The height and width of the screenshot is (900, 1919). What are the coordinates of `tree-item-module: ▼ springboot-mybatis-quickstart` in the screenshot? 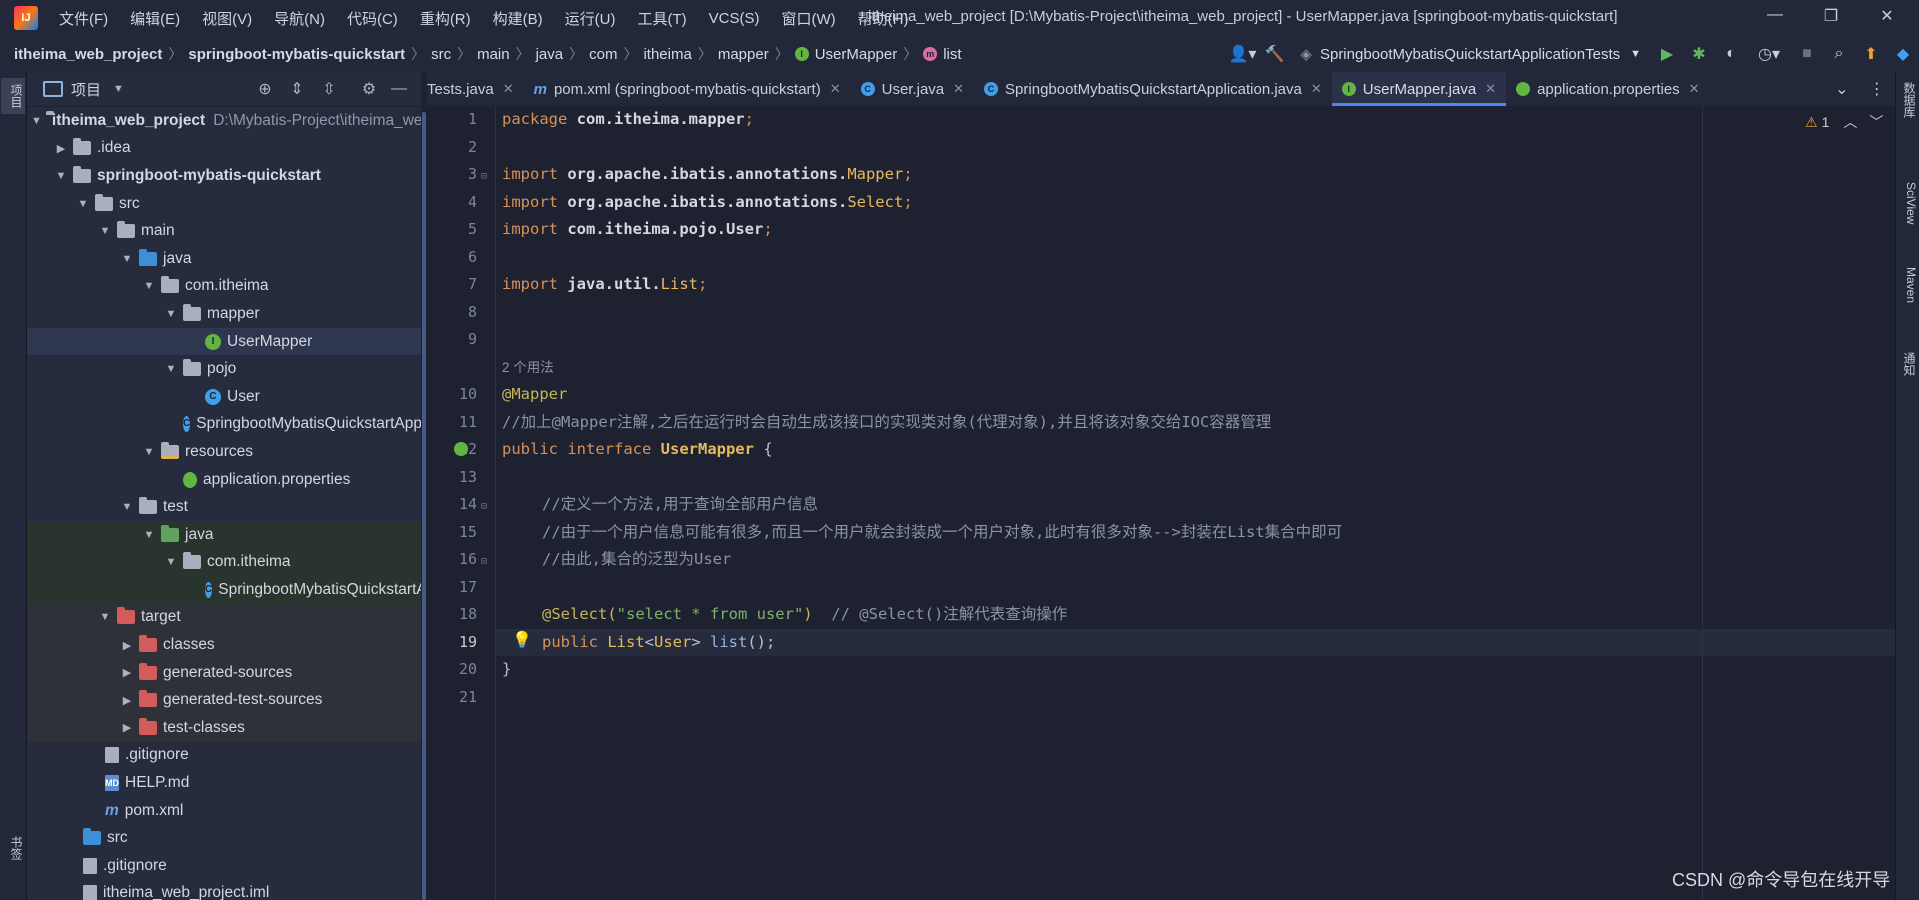 It's located at (224, 176).